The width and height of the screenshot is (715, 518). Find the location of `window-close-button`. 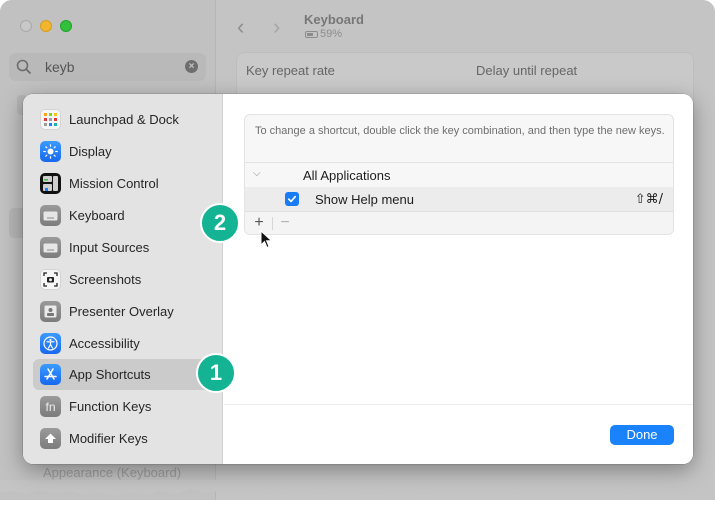

window-close-button is located at coordinates (26, 26).